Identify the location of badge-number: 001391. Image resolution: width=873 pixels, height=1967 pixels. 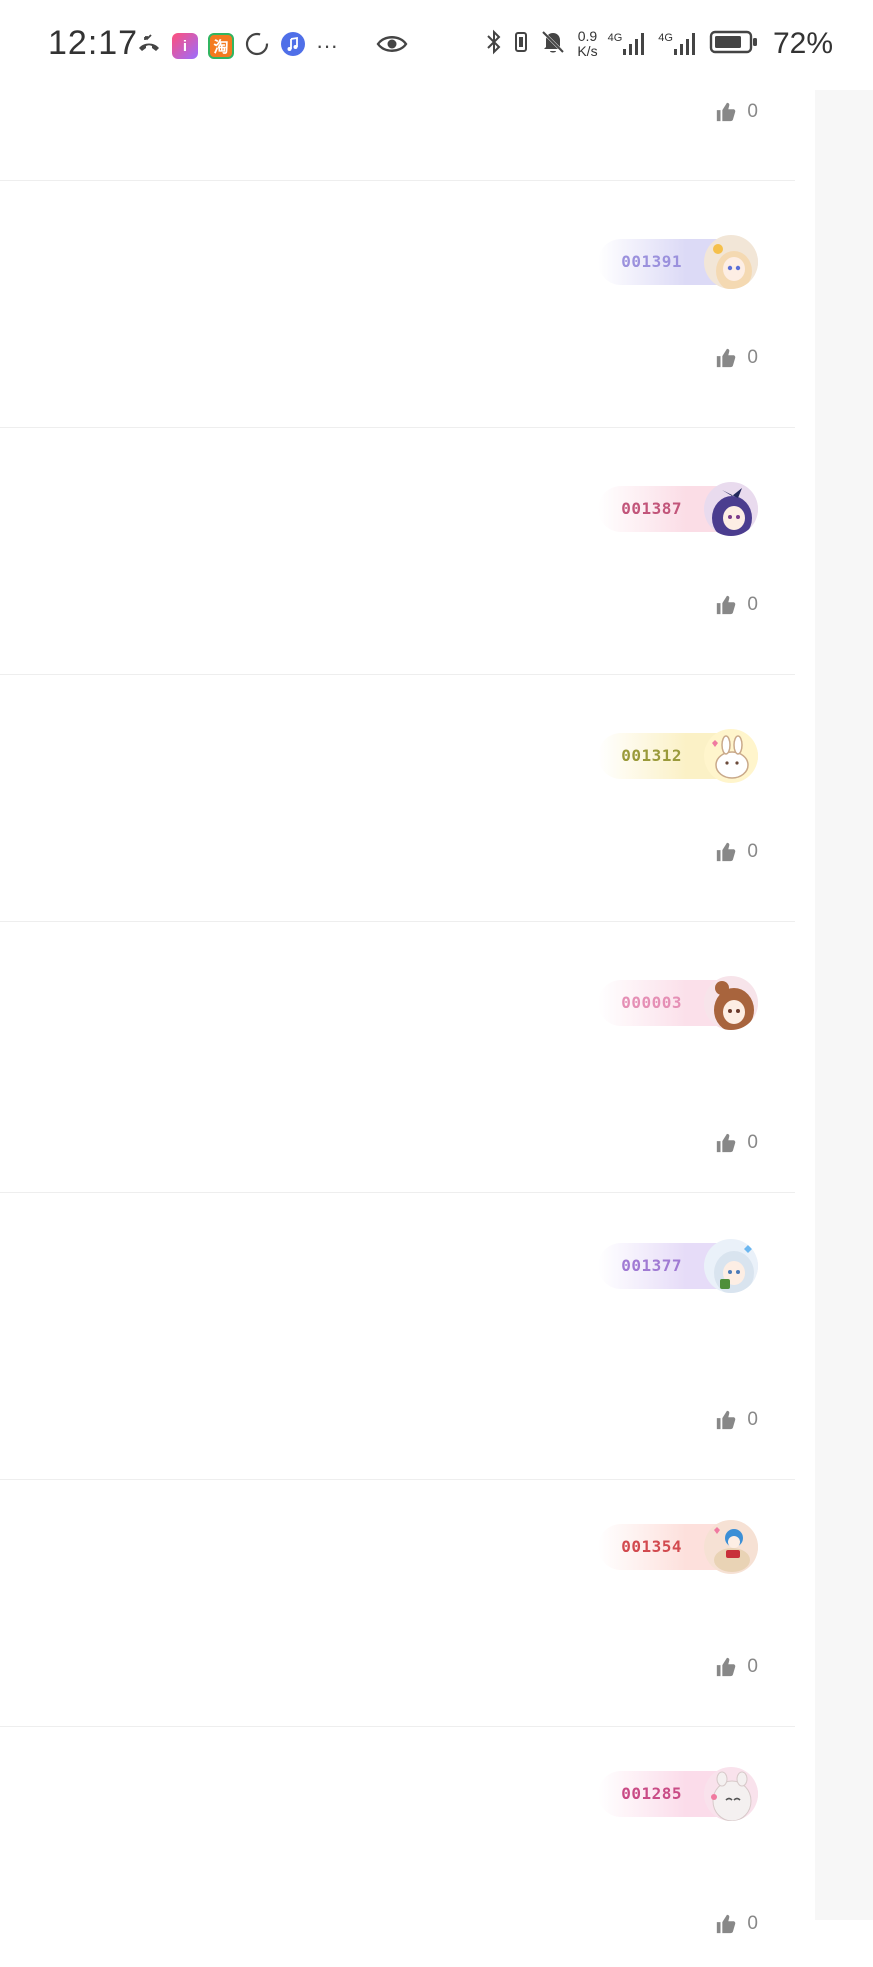
(651, 261).